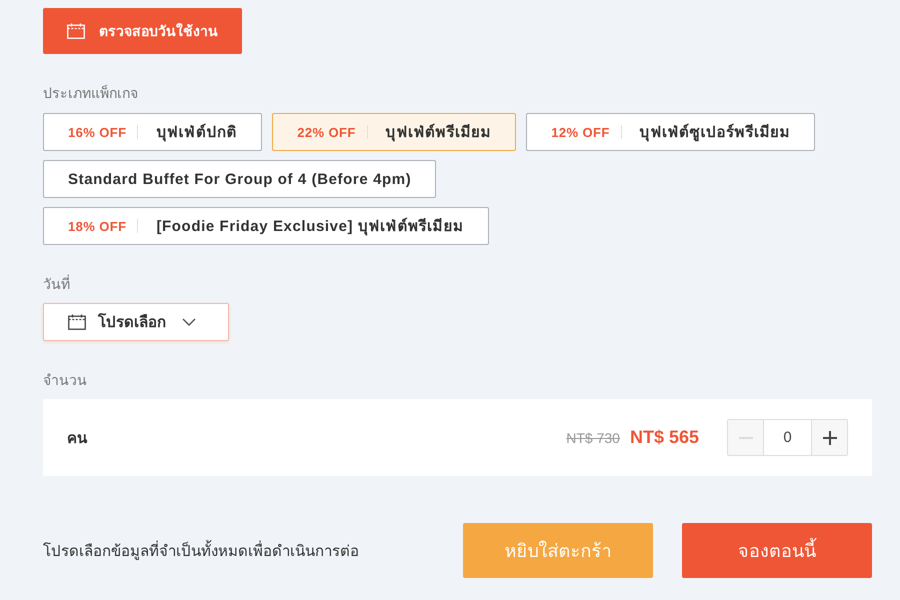 The width and height of the screenshot is (900, 600). Describe the element at coordinates (593, 438) in the screenshot. I see `original-price: NT$ 730` at that location.